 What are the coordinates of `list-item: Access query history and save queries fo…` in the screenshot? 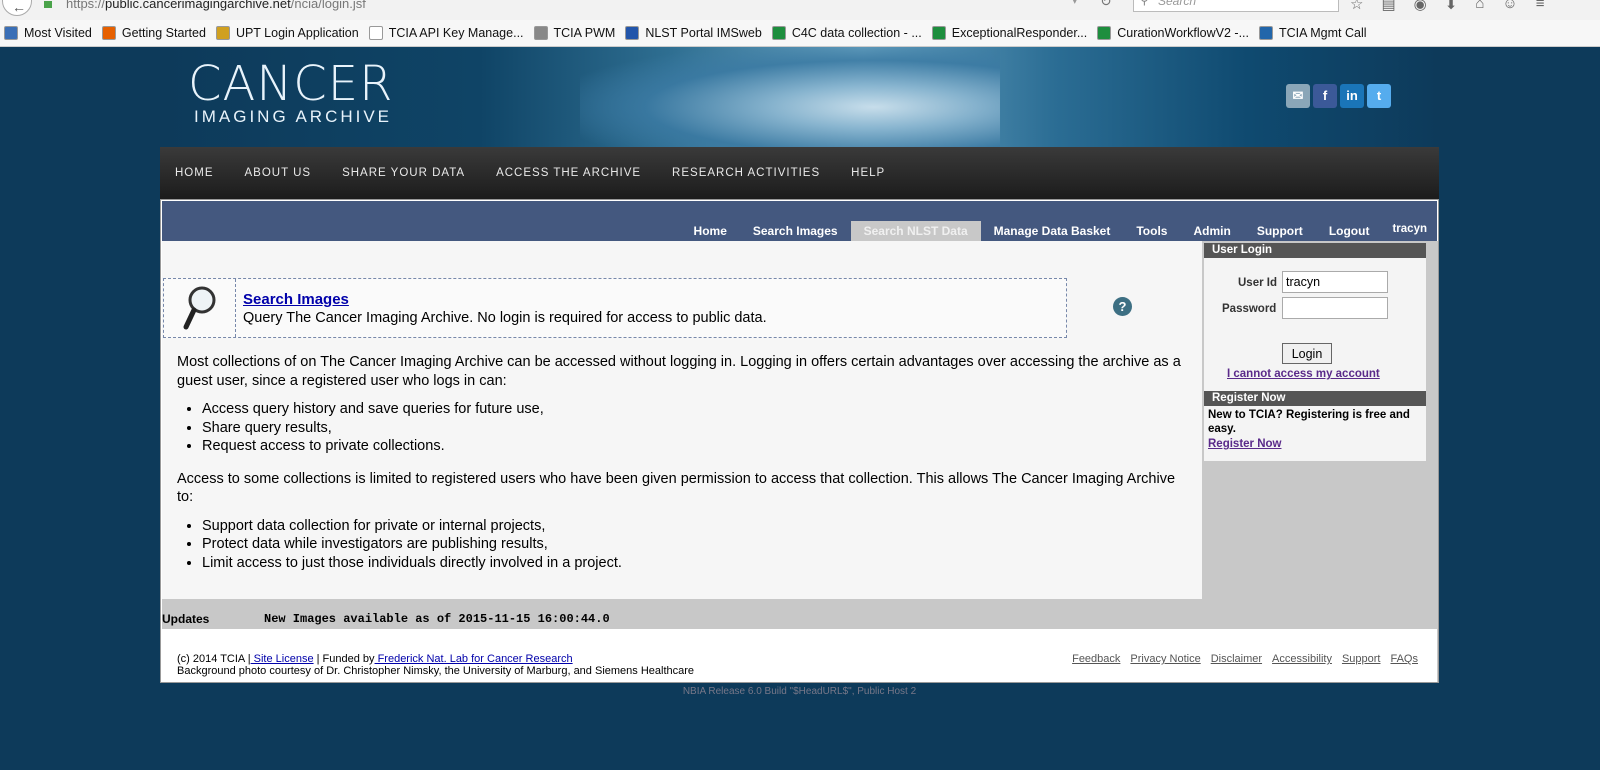 It's located at (697, 409).